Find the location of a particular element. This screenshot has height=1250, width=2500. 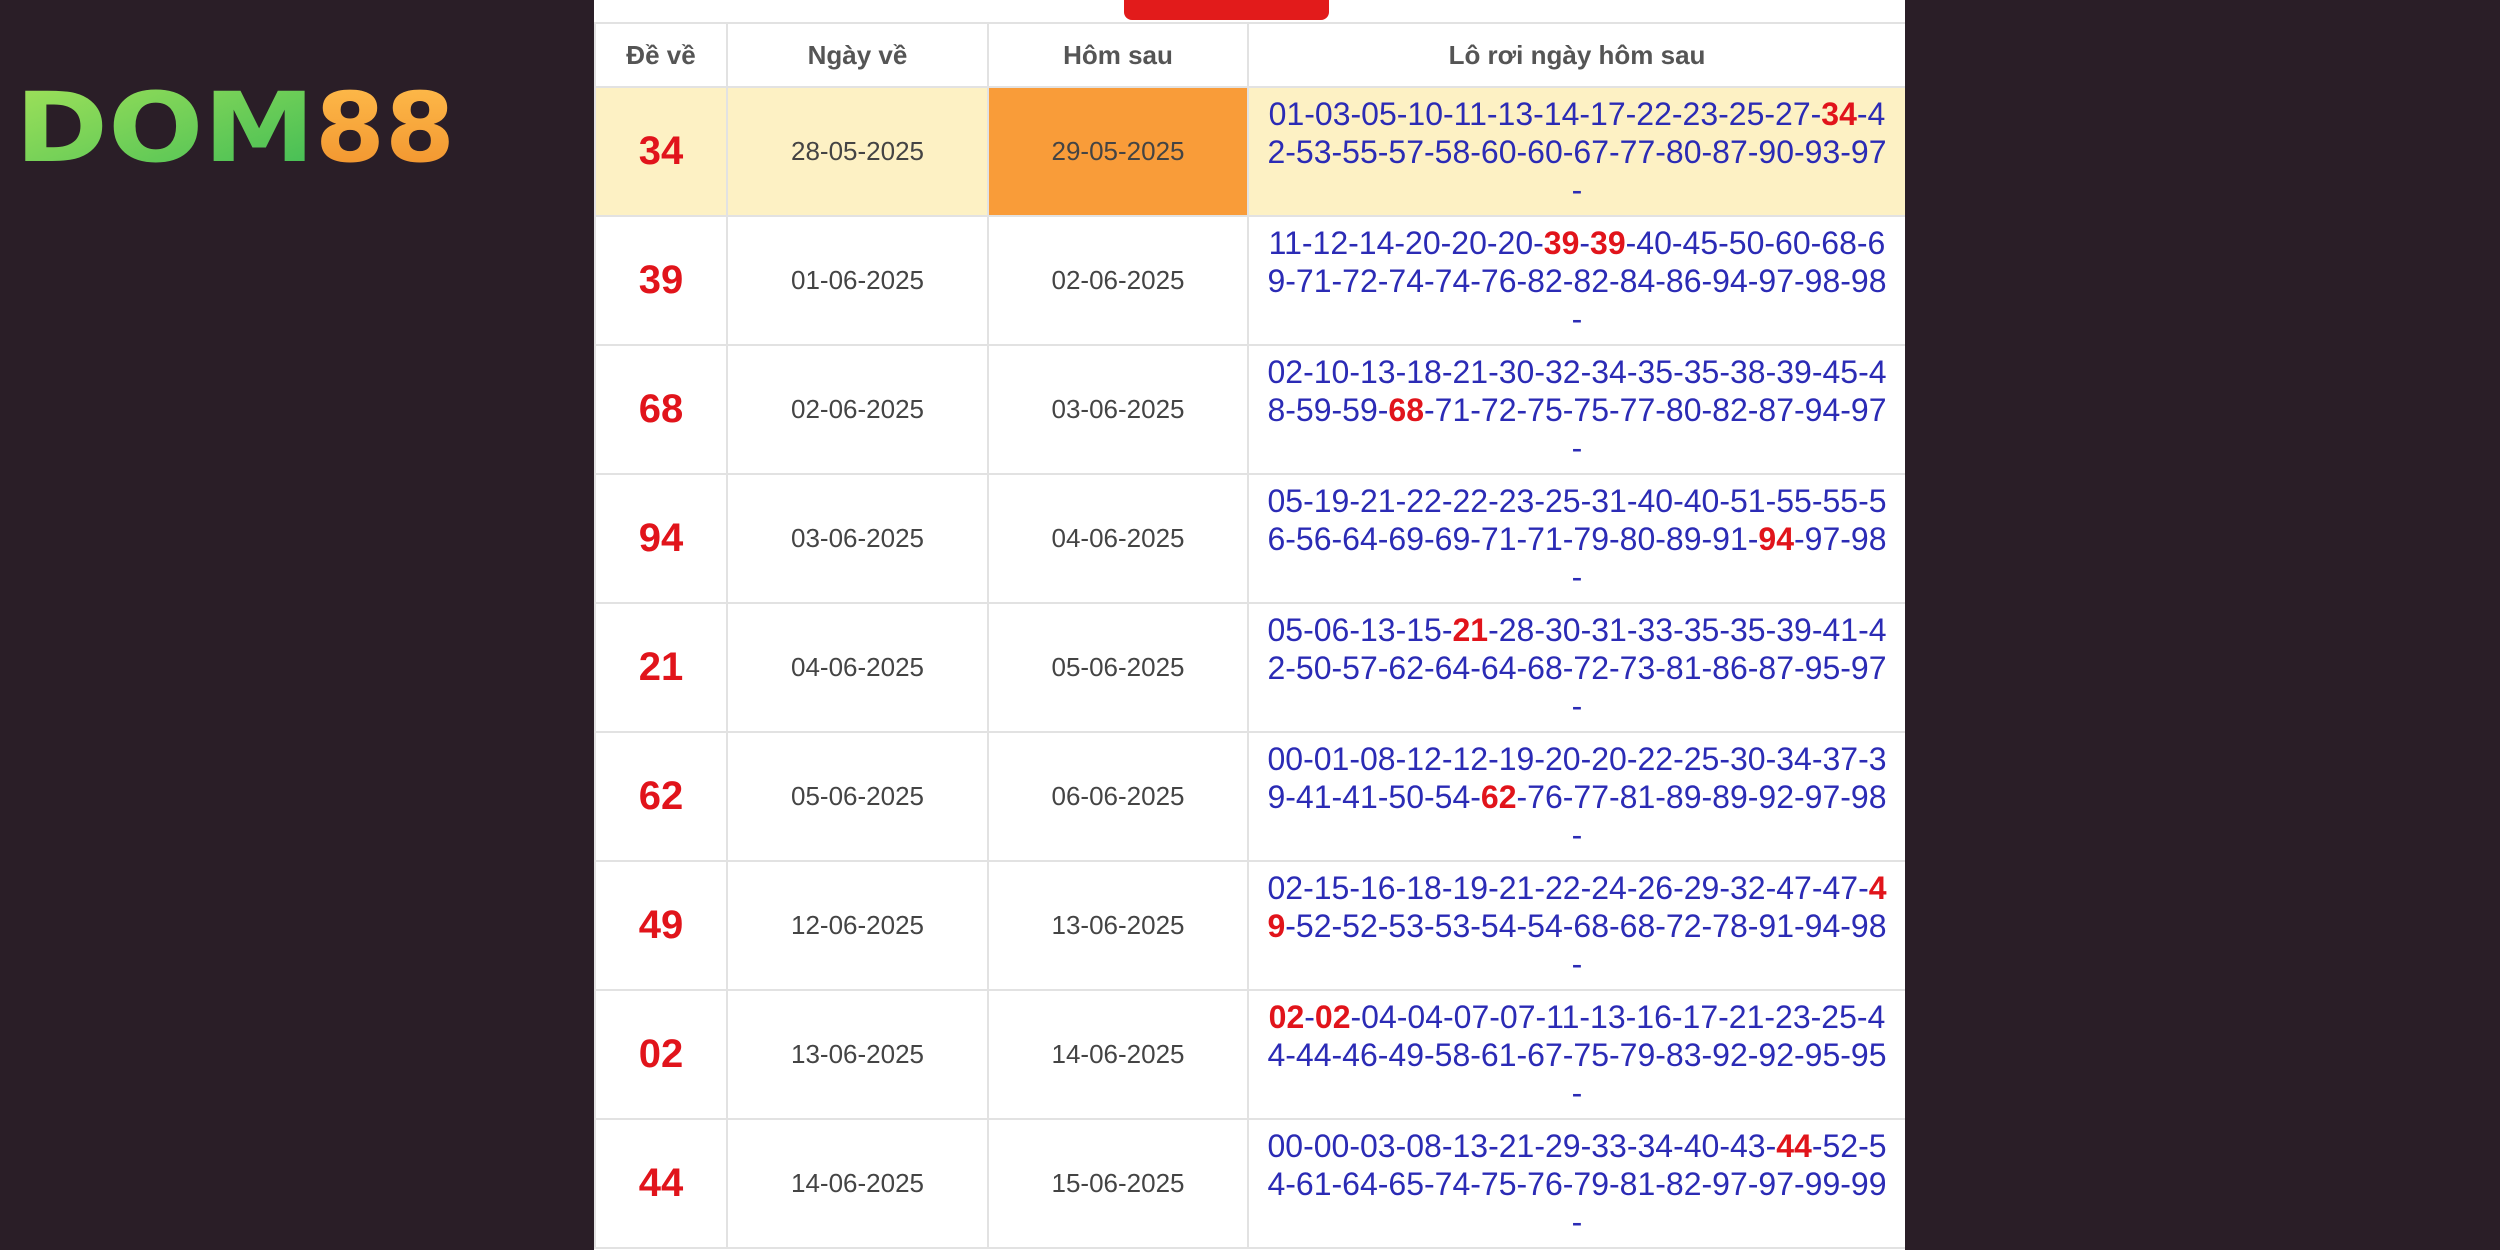

lo-number: 61 is located at coordinates (1313, 1183).